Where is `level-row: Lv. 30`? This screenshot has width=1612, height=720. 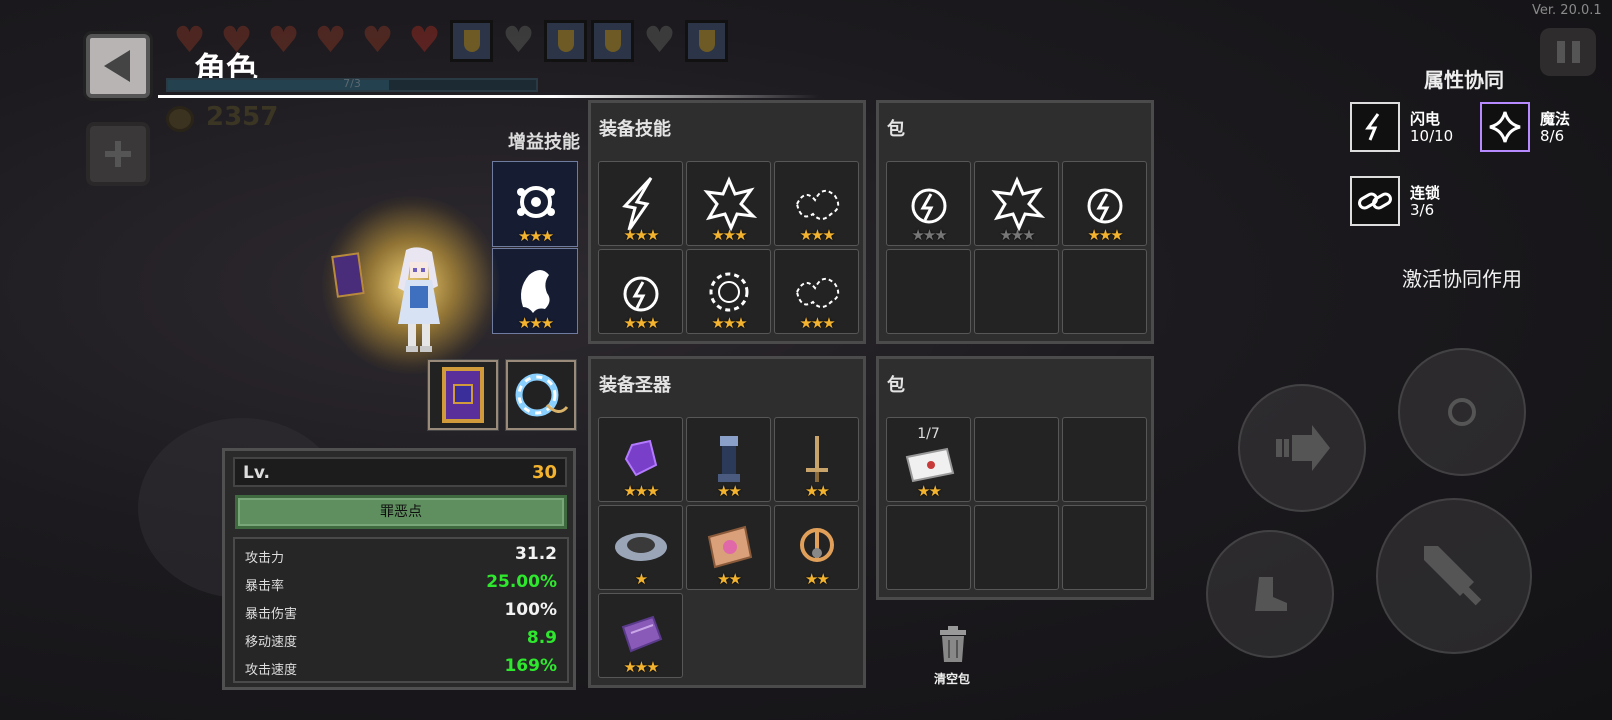
level-row: Lv. 30 is located at coordinates (400, 472).